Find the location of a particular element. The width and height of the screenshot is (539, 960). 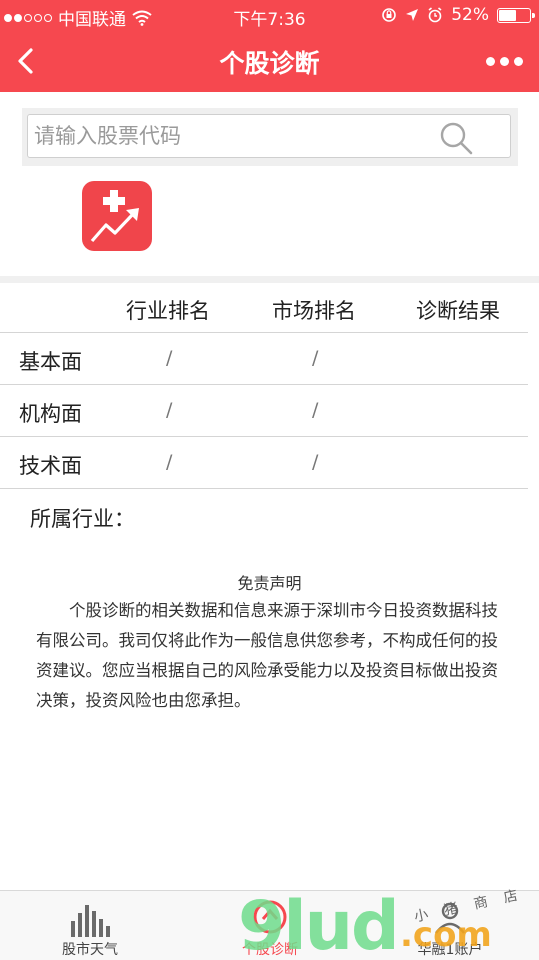

row-label: 基本面 is located at coordinates (50, 362).